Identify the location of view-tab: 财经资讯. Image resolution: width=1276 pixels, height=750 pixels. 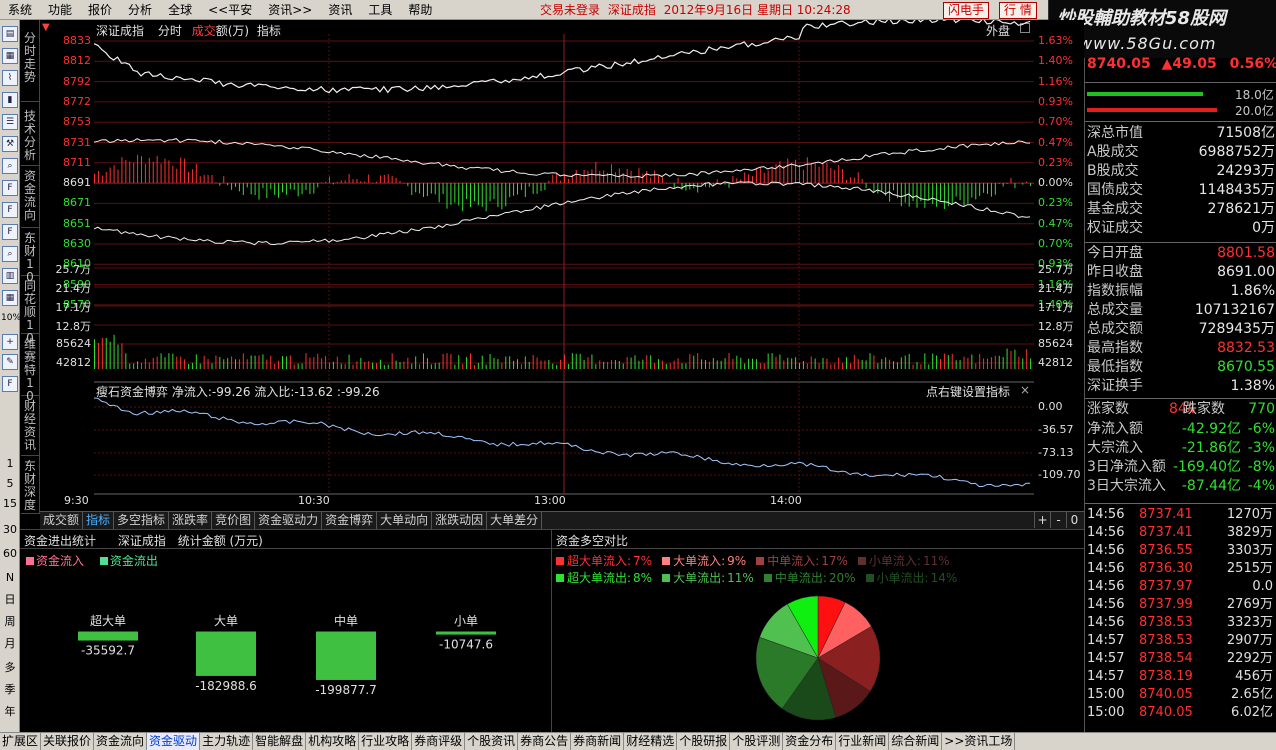
(30, 428).